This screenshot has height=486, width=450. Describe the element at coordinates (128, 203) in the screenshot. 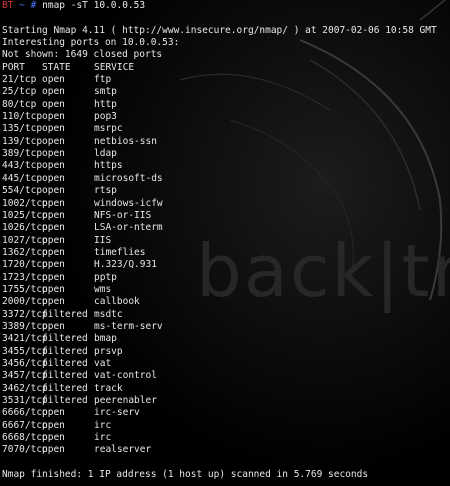

I see `service-cell: windows-icfw` at that location.